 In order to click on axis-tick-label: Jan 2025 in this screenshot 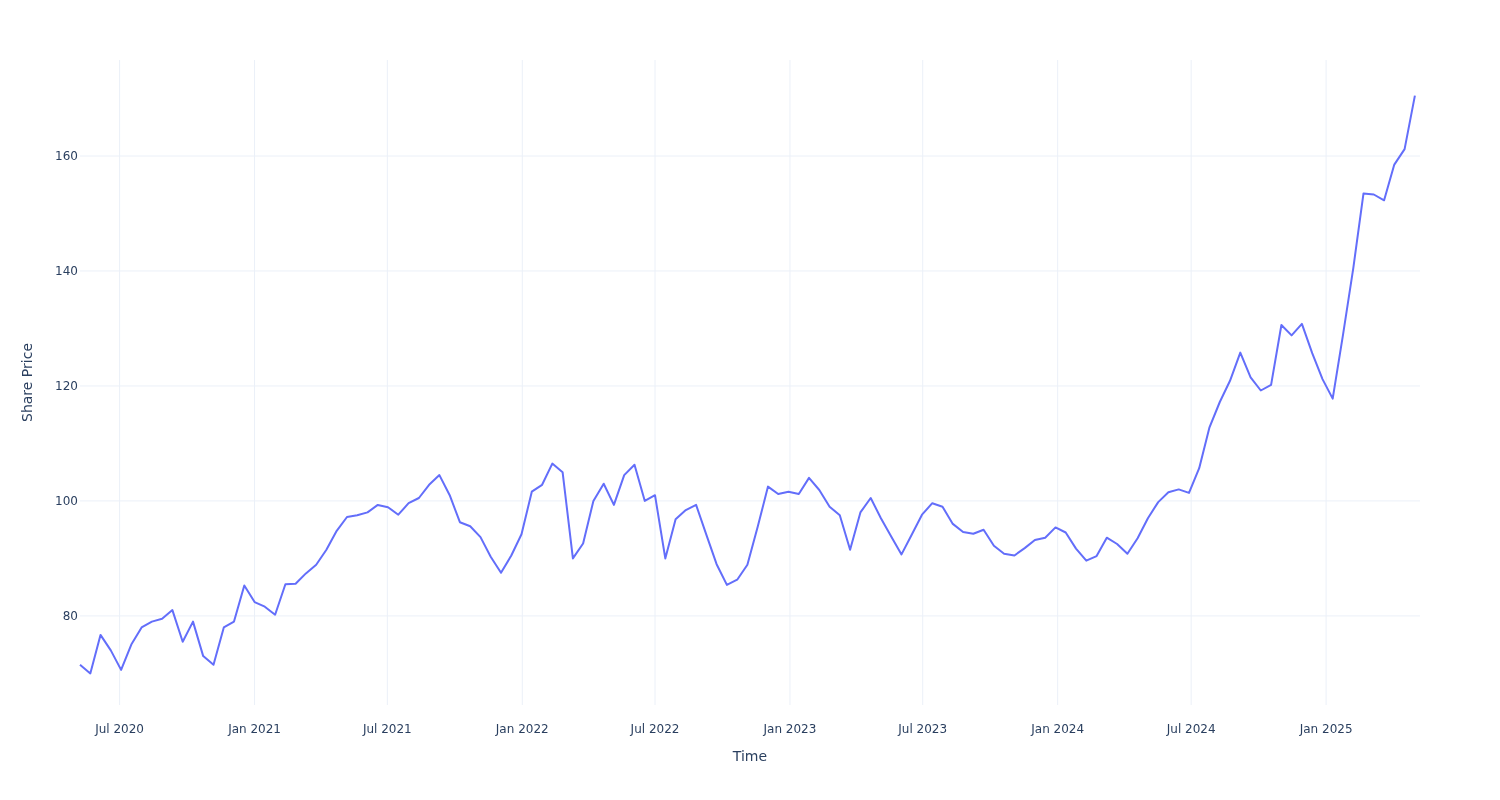, I will do `click(1326, 729)`.